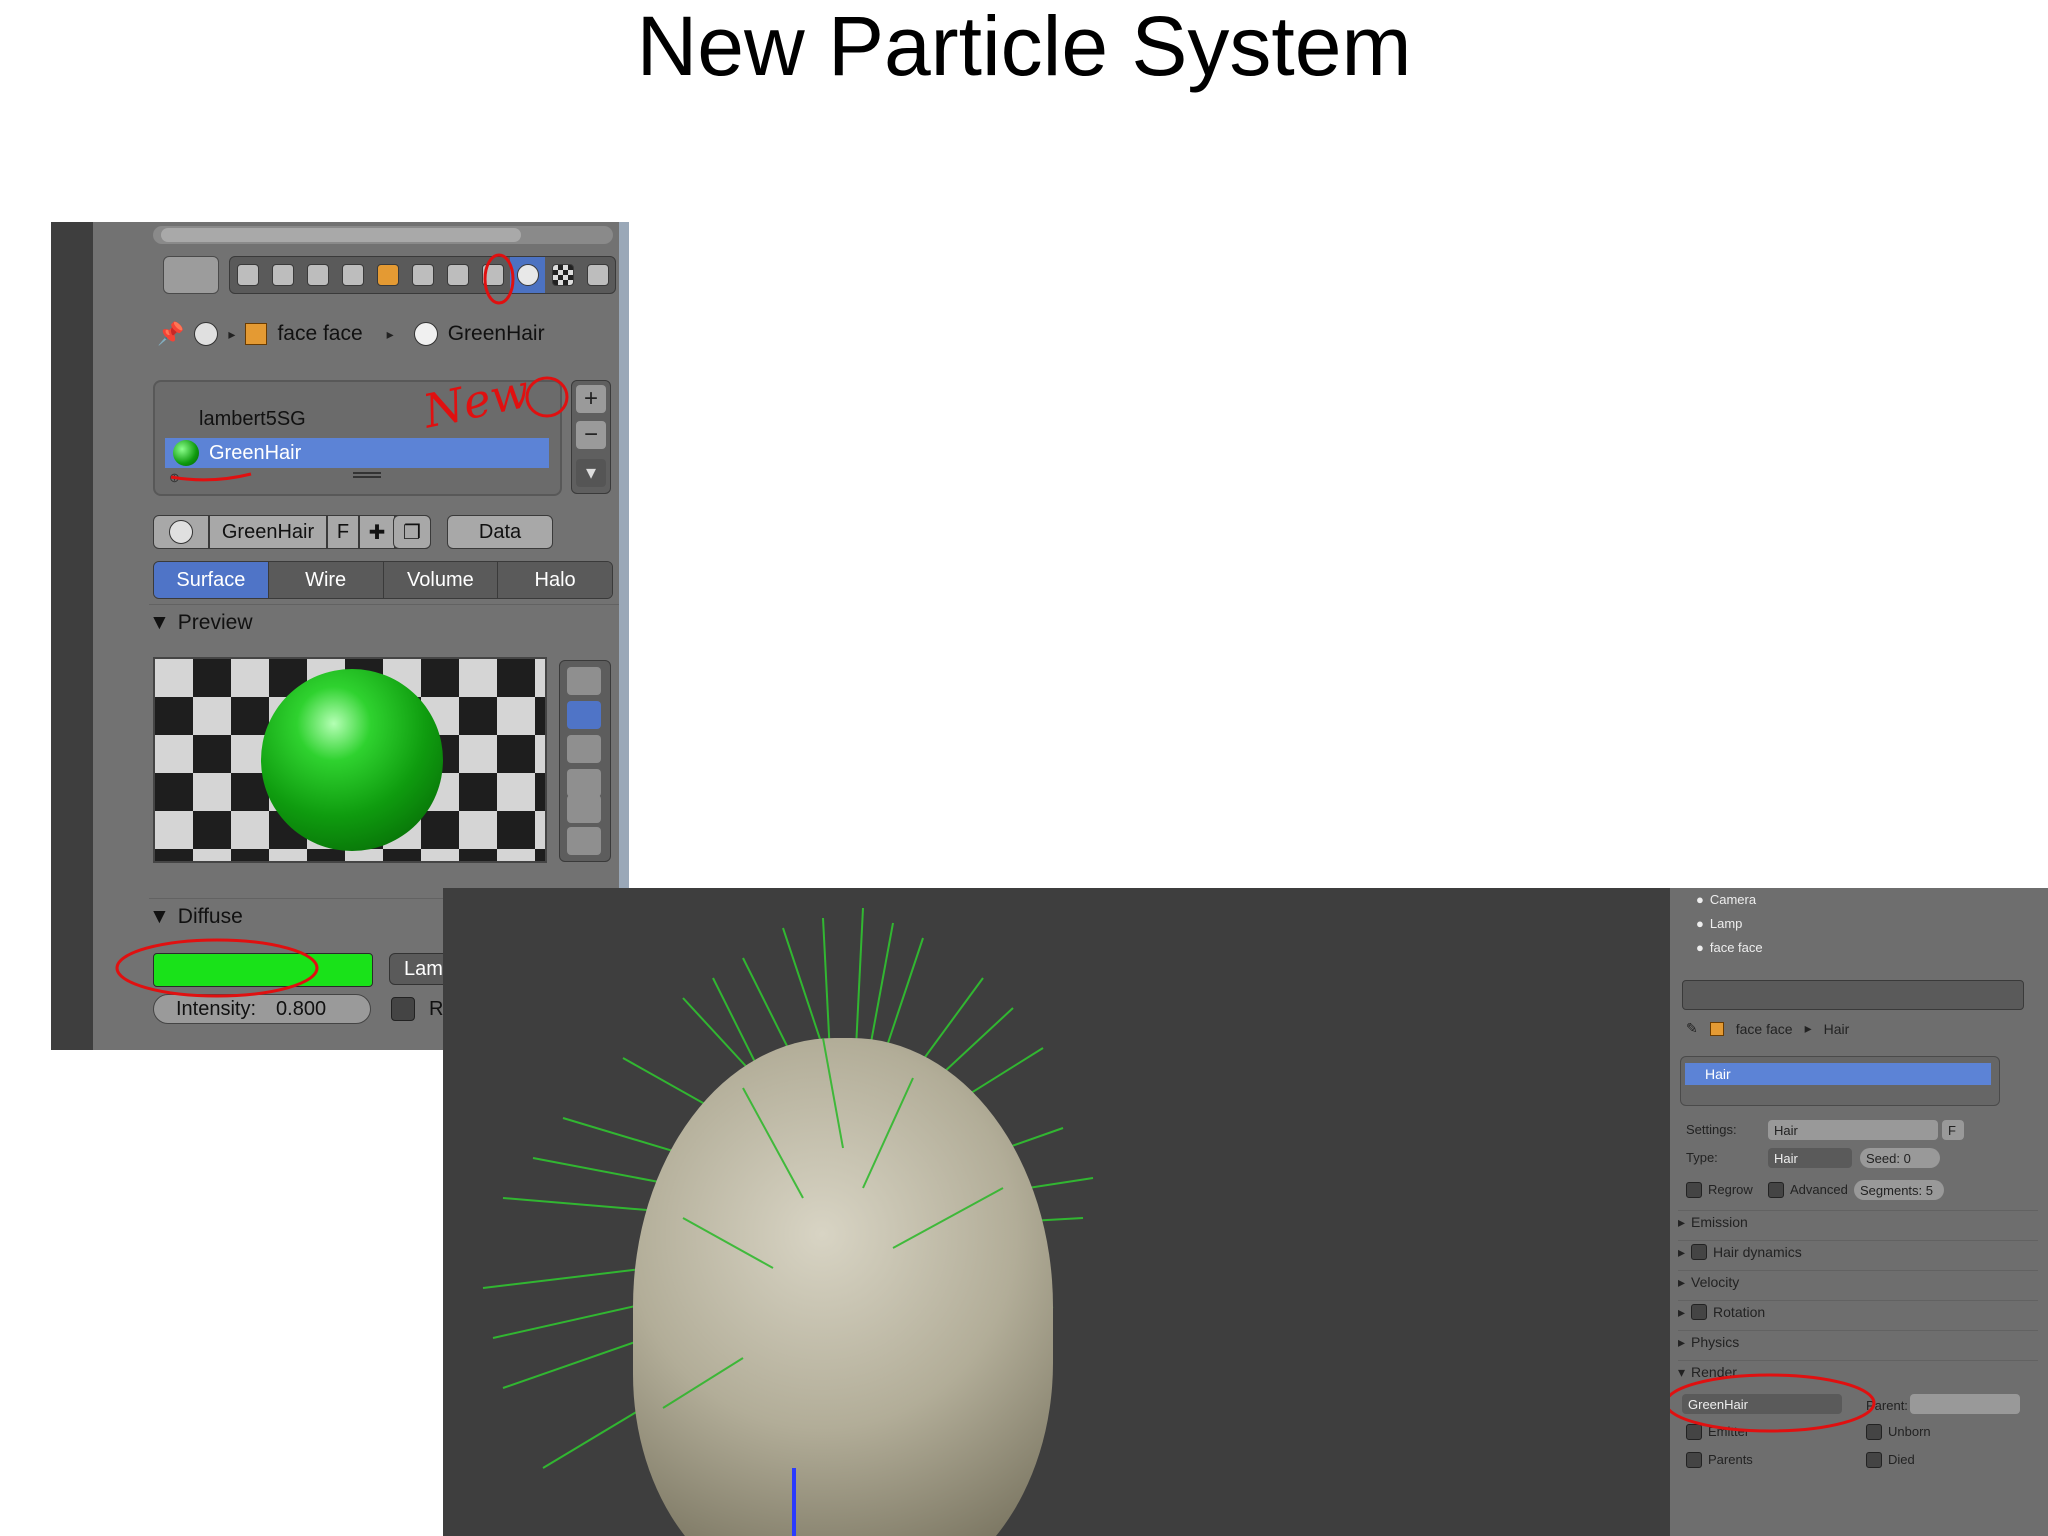  What do you see at coordinates (217, 968) in the screenshot?
I see `annotation-circle-color` at bounding box center [217, 968].